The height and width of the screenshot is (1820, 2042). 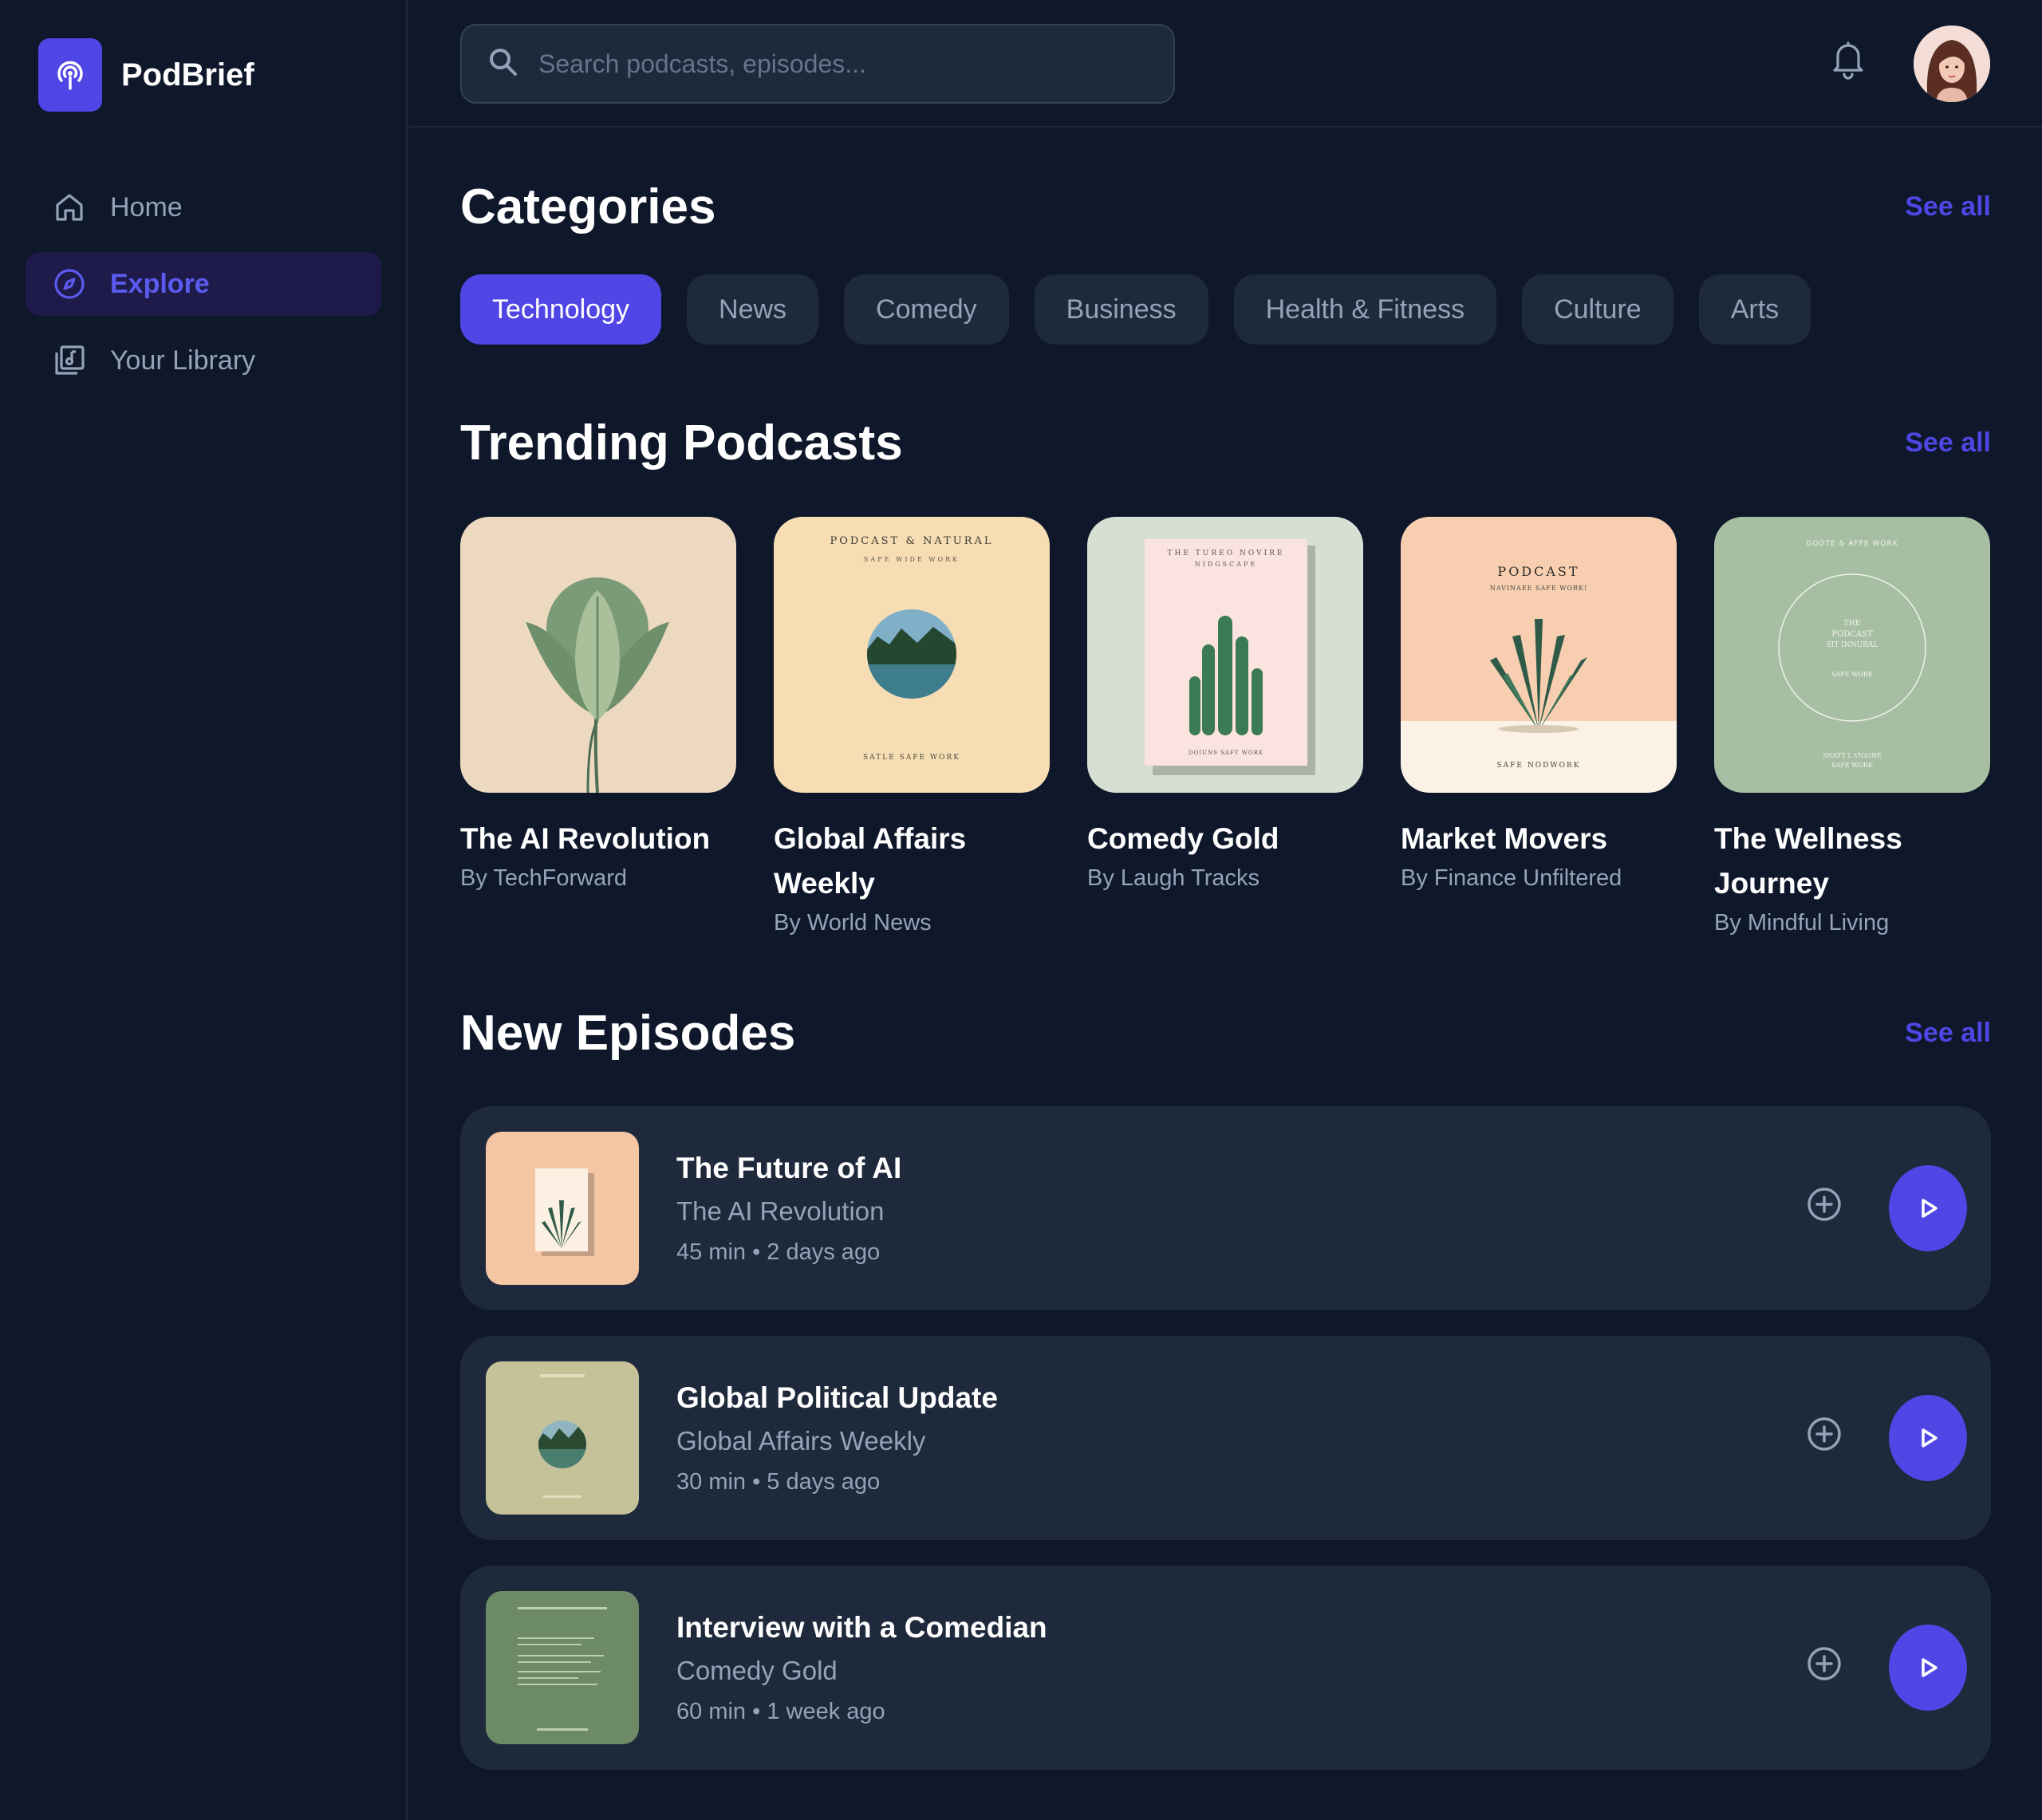 I want to click on episode-title: Global Political Update, so click(x=837, y=1397).